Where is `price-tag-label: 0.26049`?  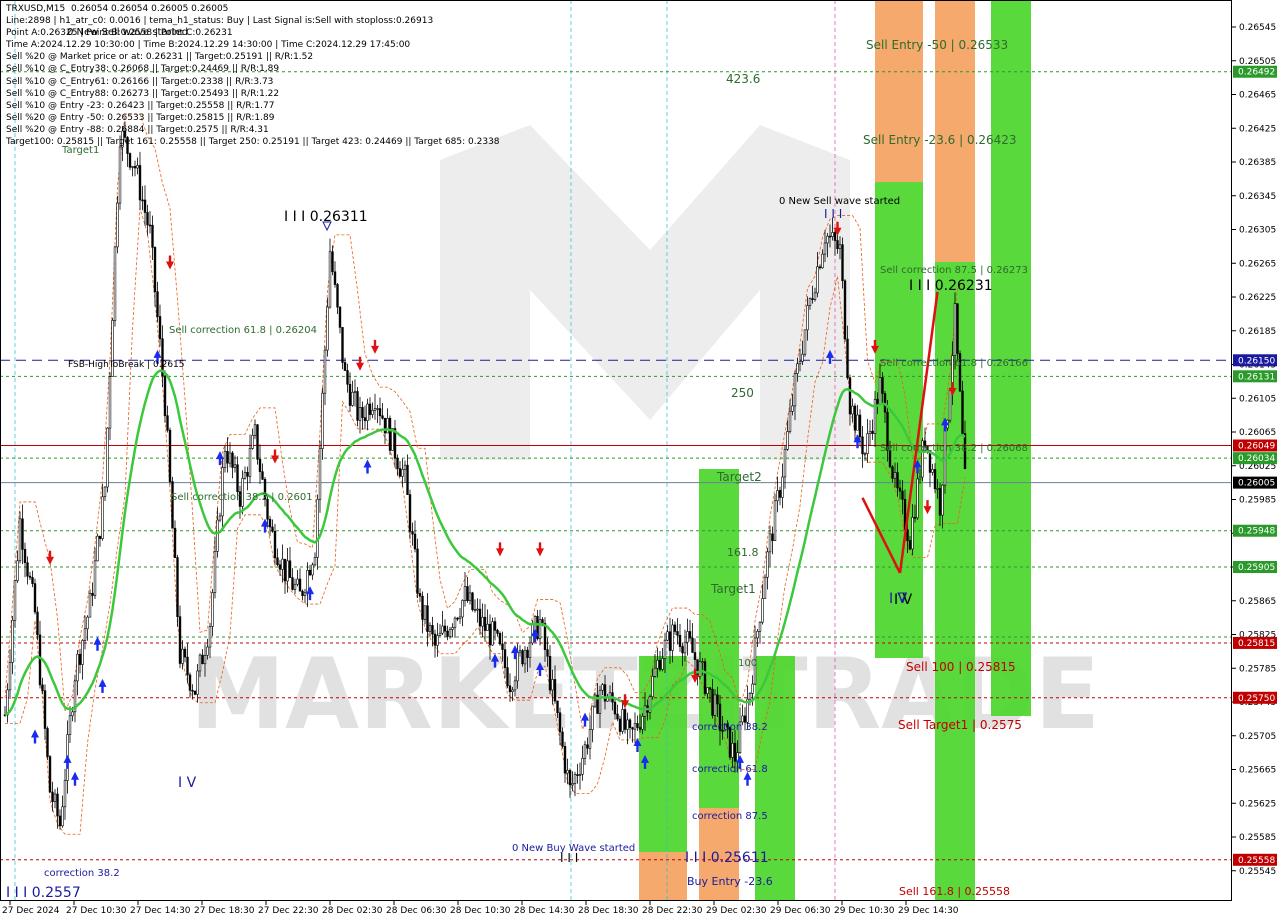 price-tag-label: 0.26049 is located at coordinates (1256, 447).